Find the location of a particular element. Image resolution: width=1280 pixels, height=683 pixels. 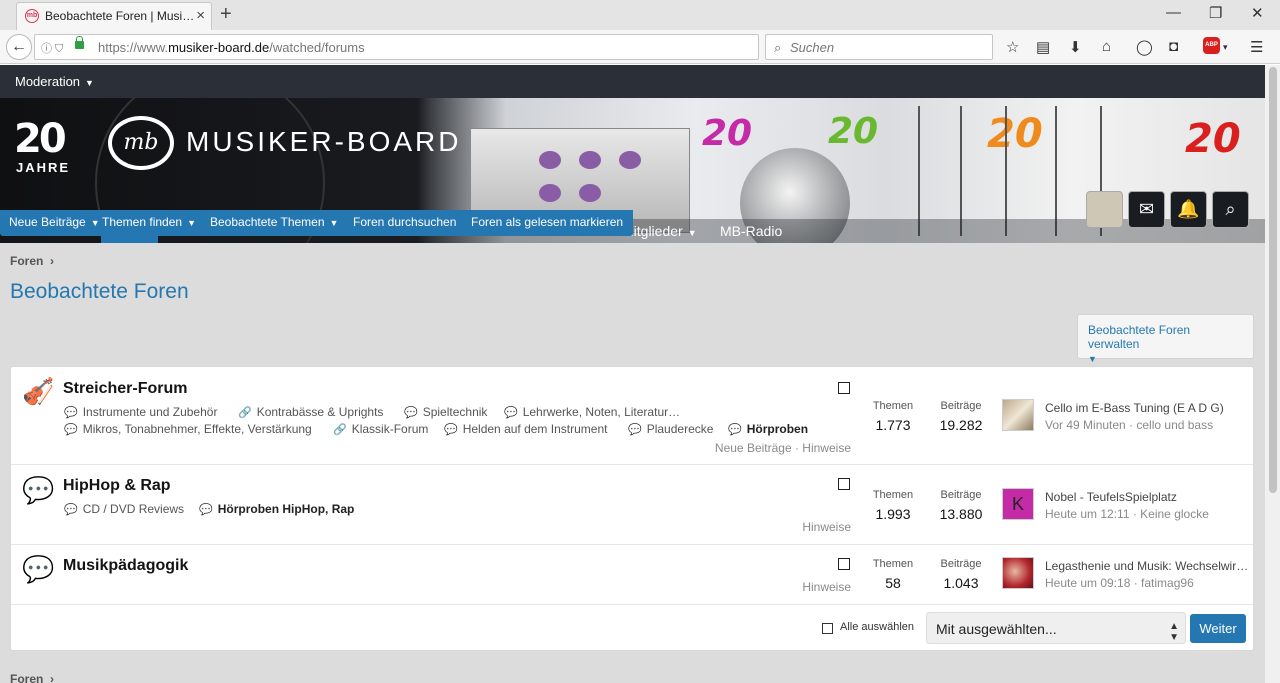

select-arrows-icon: ▲ ▼ is located at coordinates (1174, 632).